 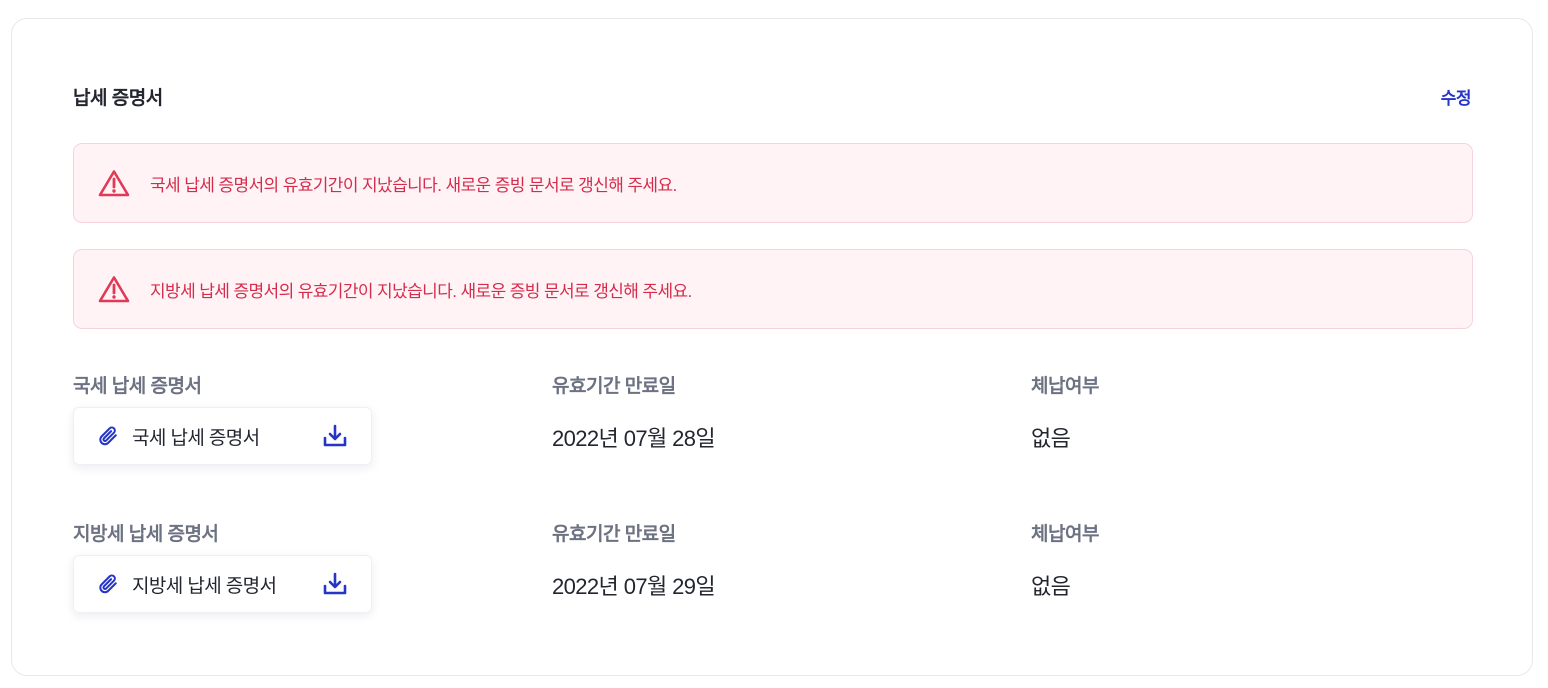 I want to click on certificate-label: 국세 납세 증명서, so click(x=137, y=386).